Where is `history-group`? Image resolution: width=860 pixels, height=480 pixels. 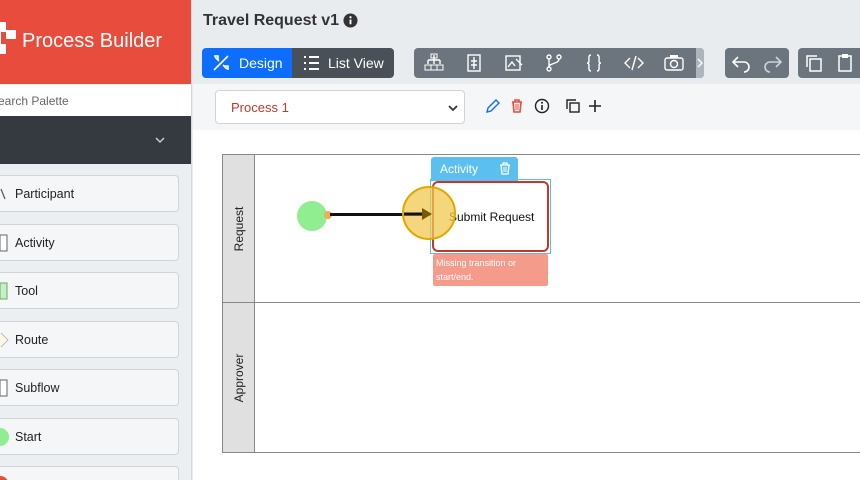
history-group is located at coordinates (757, 63).